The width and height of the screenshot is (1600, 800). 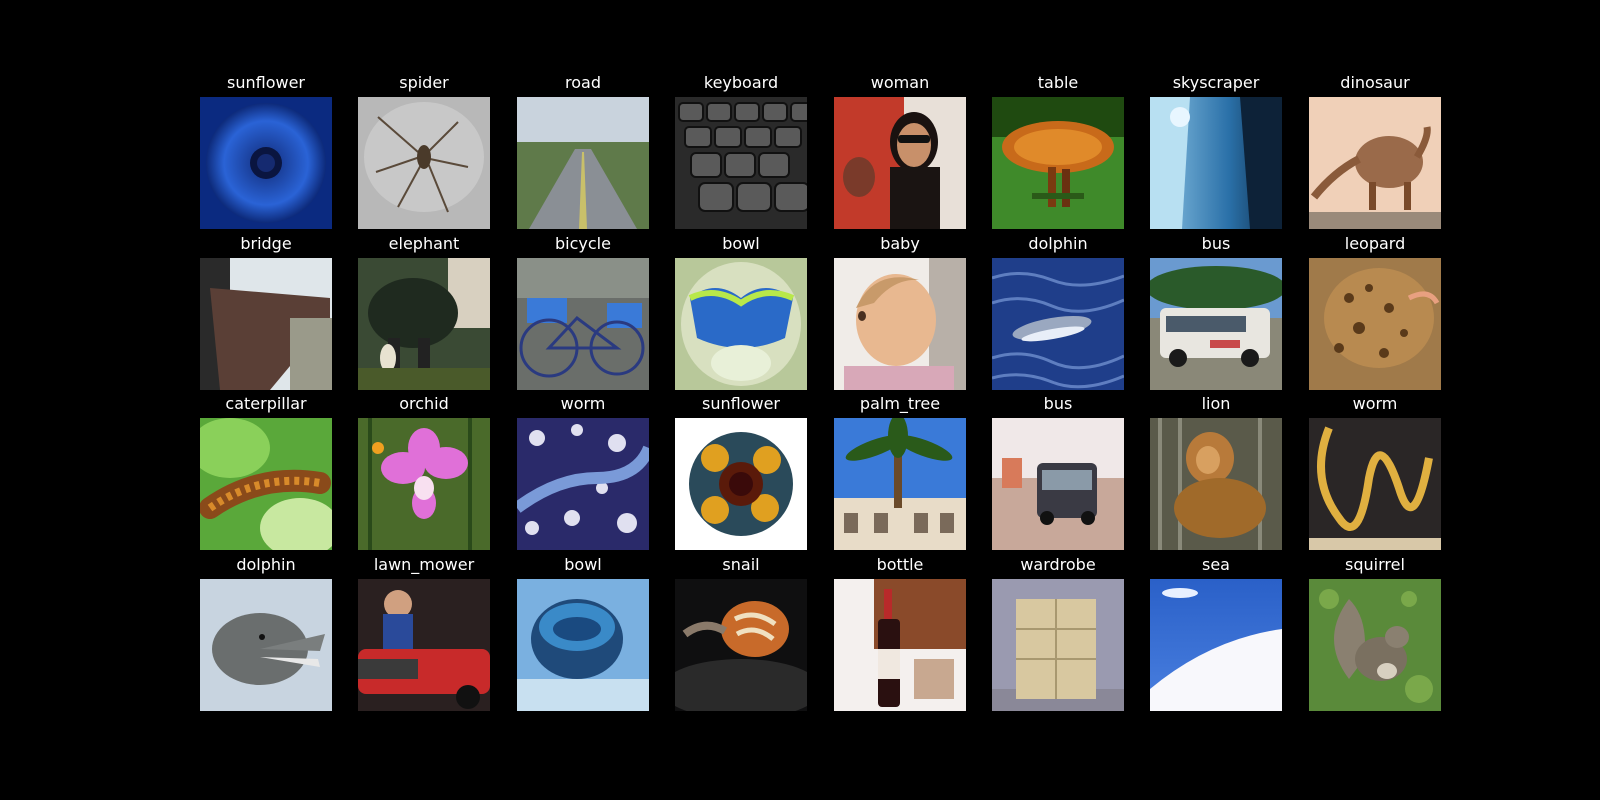 I want to click on image-label: keyboard, so click(x=741, y=82).